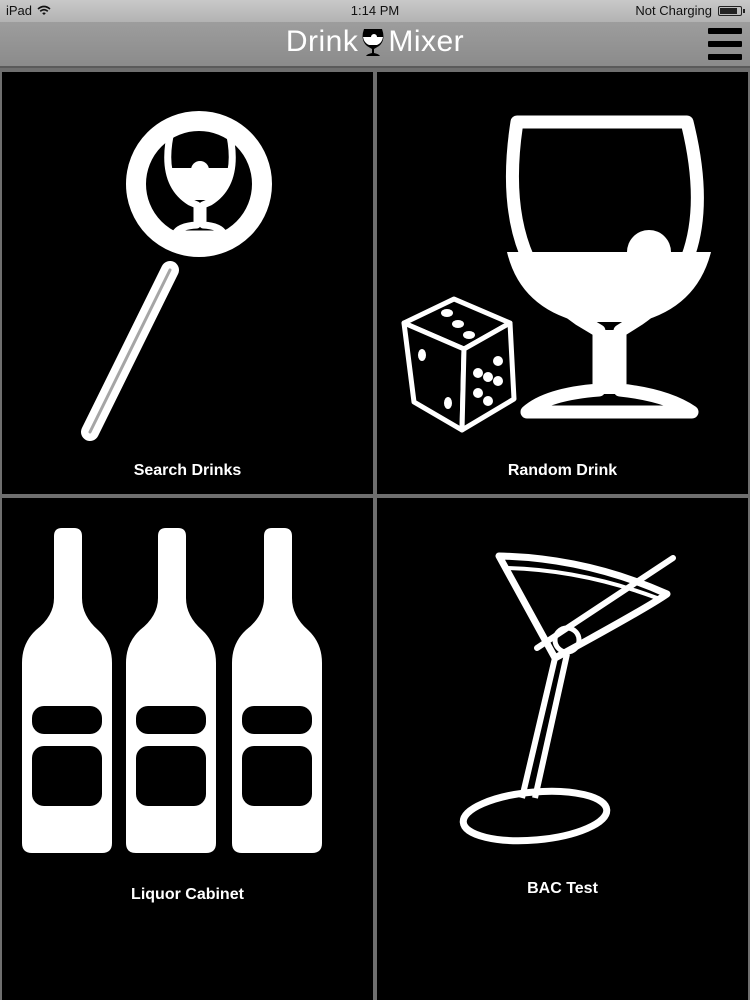 The height and width of the screenshot is (1000, 750). Describe the element at coordinates (728, 10) in the screenshot. I see `battery-fill` at that location.